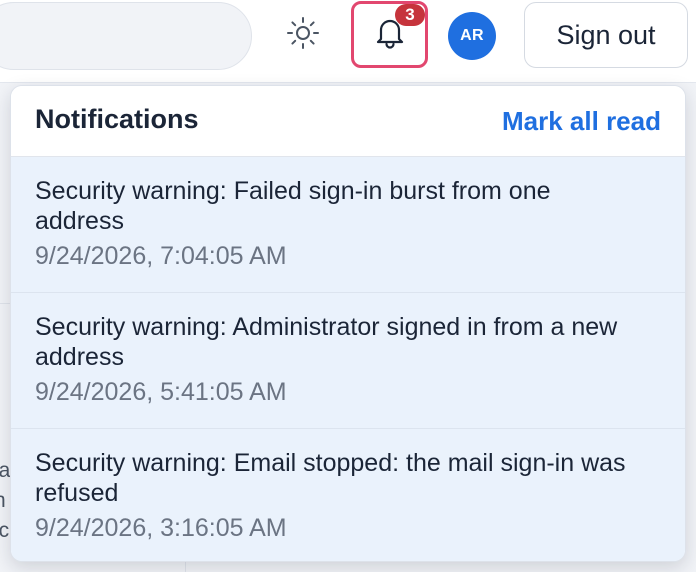 The image size is (696, 572). I want to click on mark-all-read-link: Mark all read, so click(581, 121).